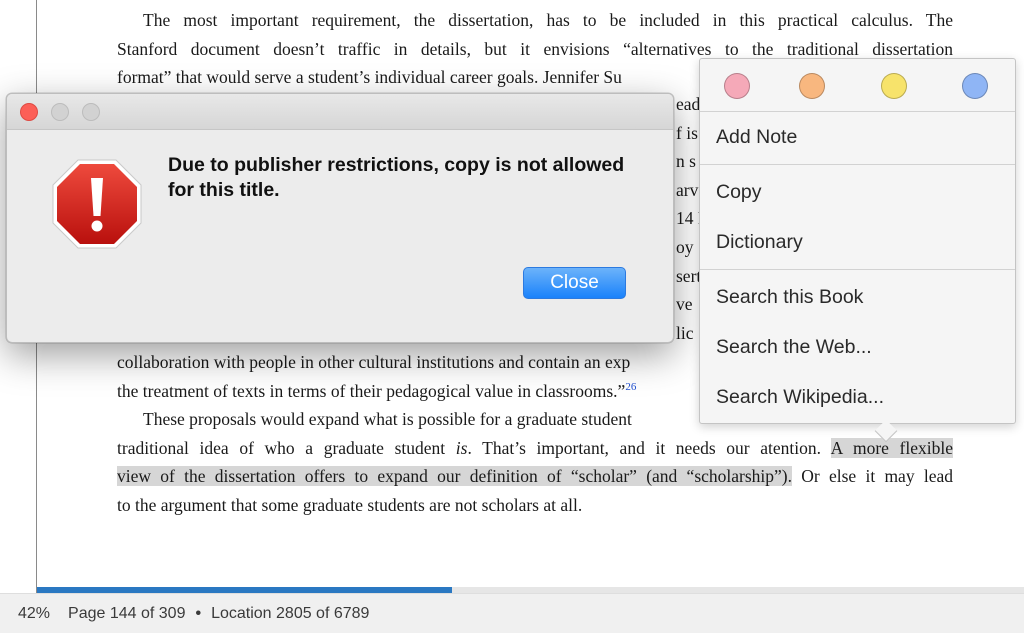 The height and width of the screenshot is (633, 1024). What do you see at coordinates (685, 247) in the screenshot?
I see `peek-text-fragment: oy` at bounding box center [685, 247].